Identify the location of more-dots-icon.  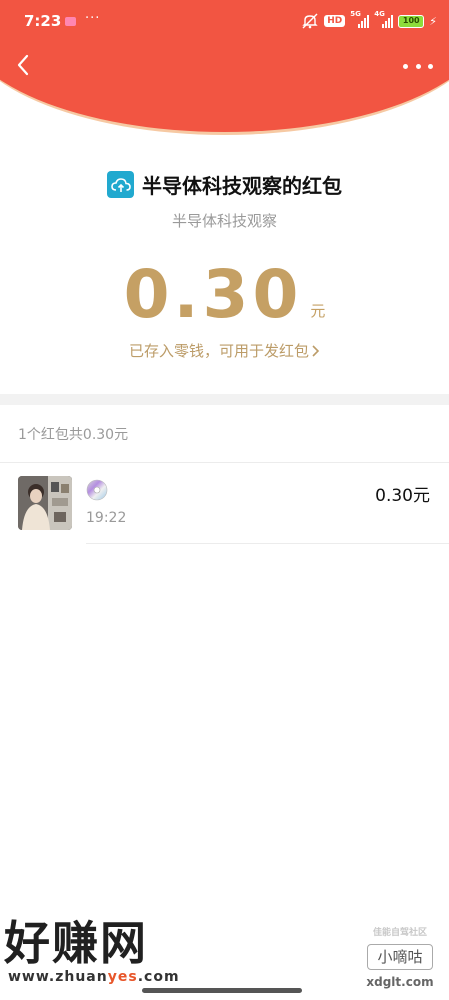
(405, 66).